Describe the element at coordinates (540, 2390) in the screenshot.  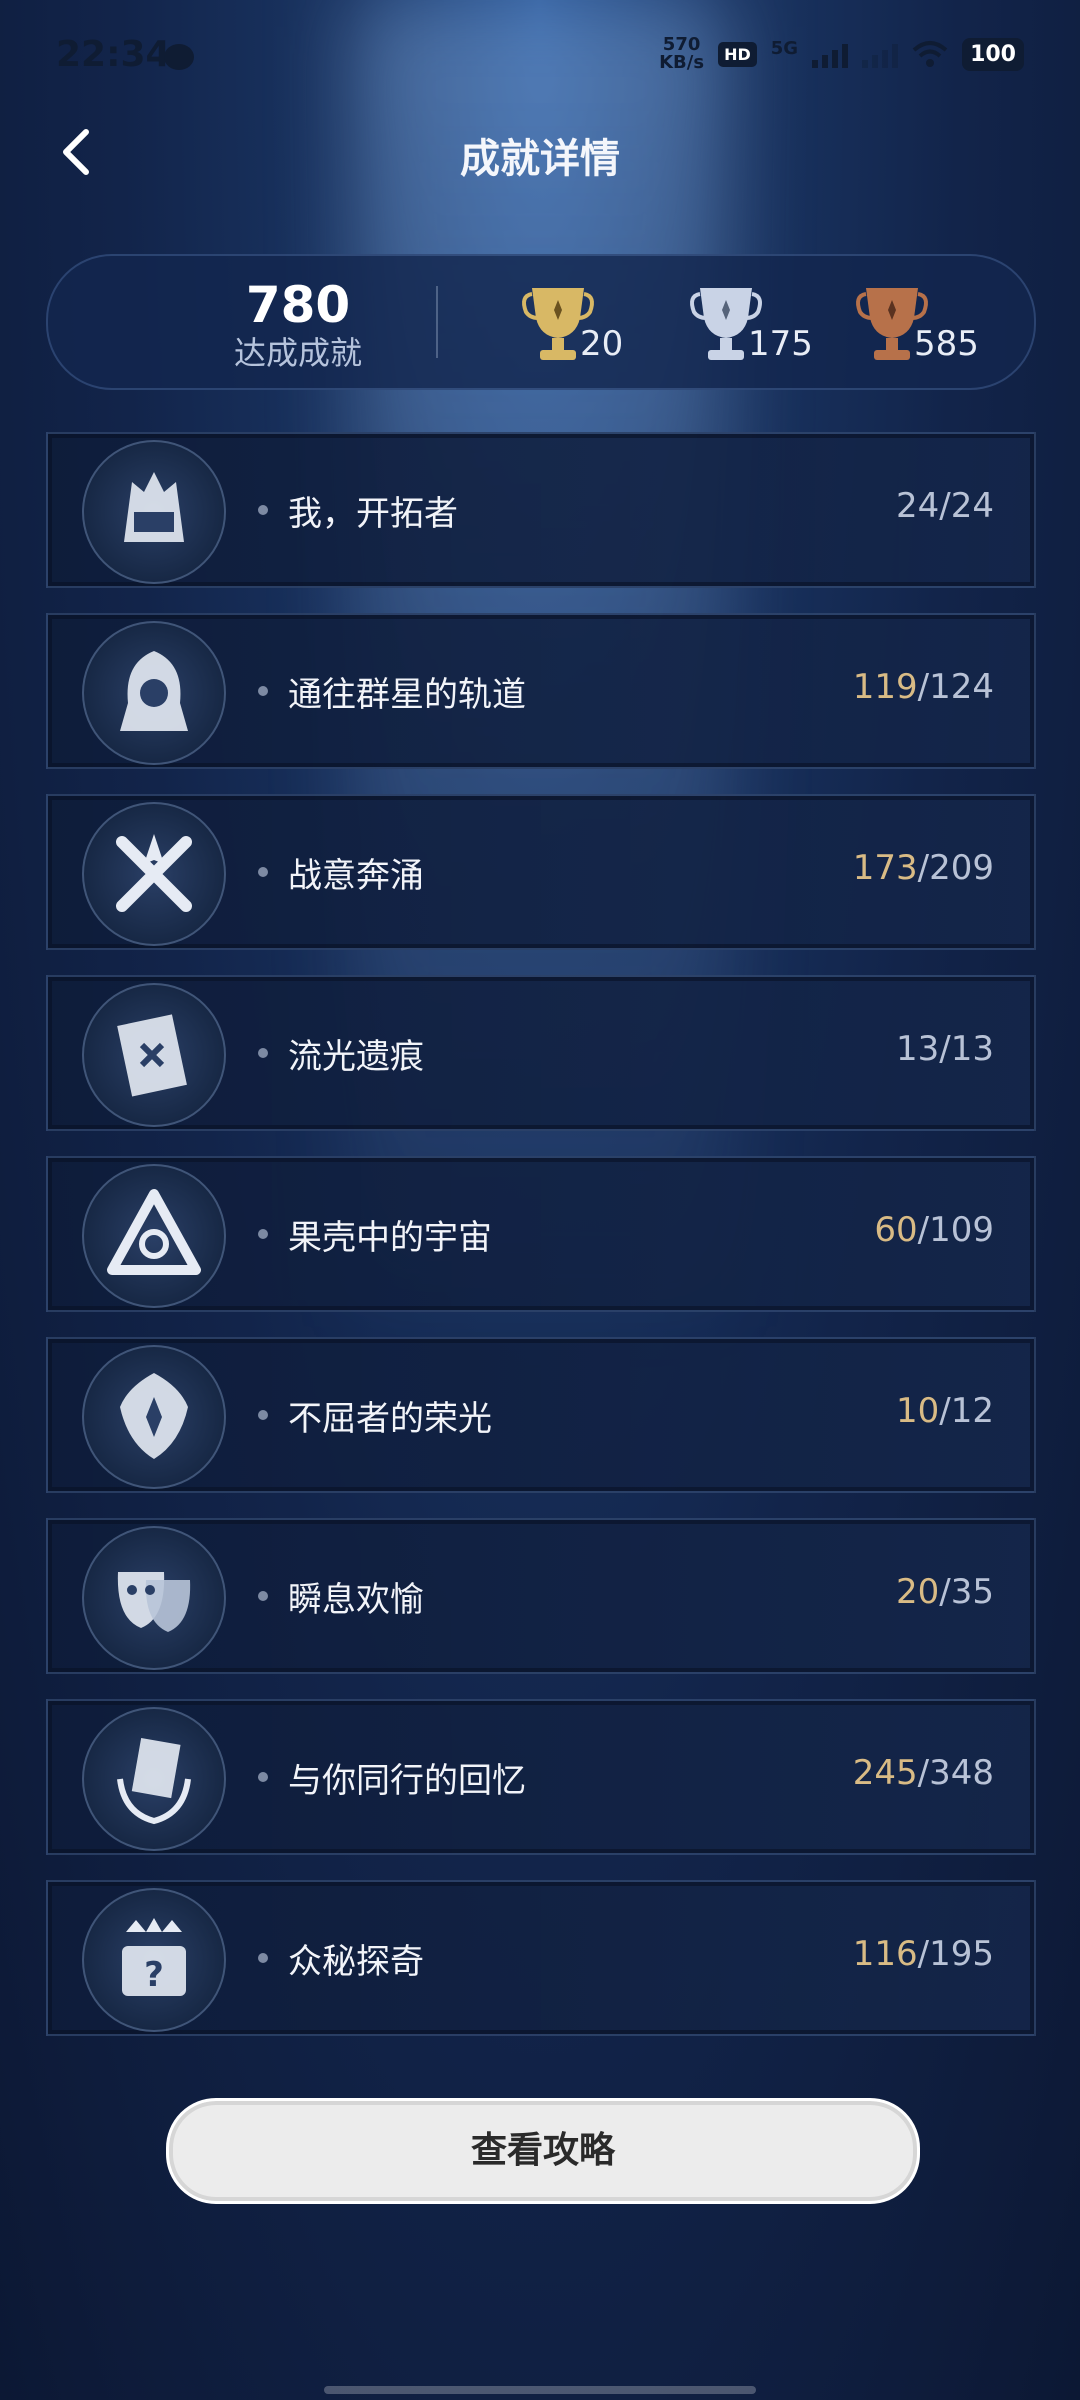
I see `home-indicator` at that location.